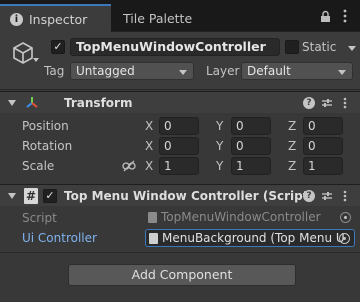 The width and height of the screenshot is (360, 302). What do you see at coordinates (323, 166) in the screenshot?
I see `scale-z-field: 1` at bounding box center [323, 166].